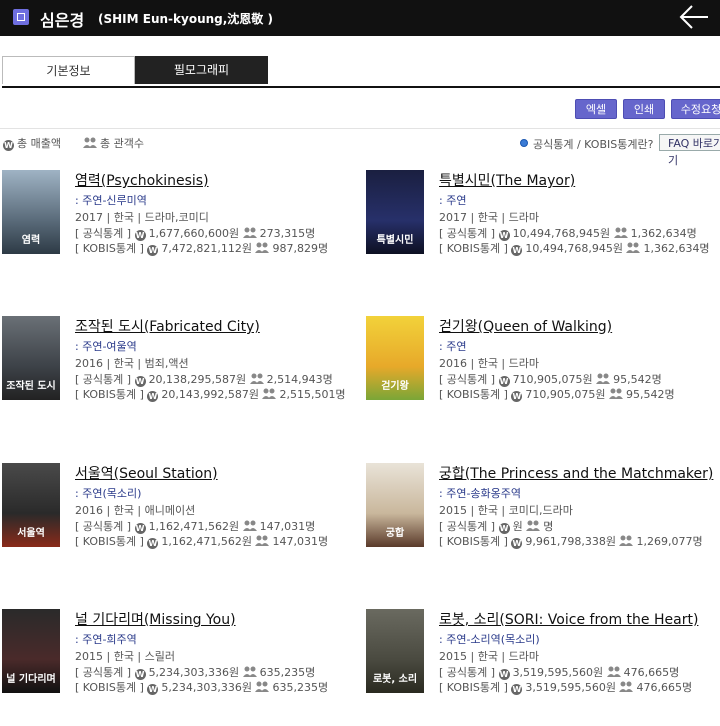  What do you see at coordinates (197, 379) in the screenshot?
I see `official-sales: 20,138,295,587원` at bounding box center [197, 379].